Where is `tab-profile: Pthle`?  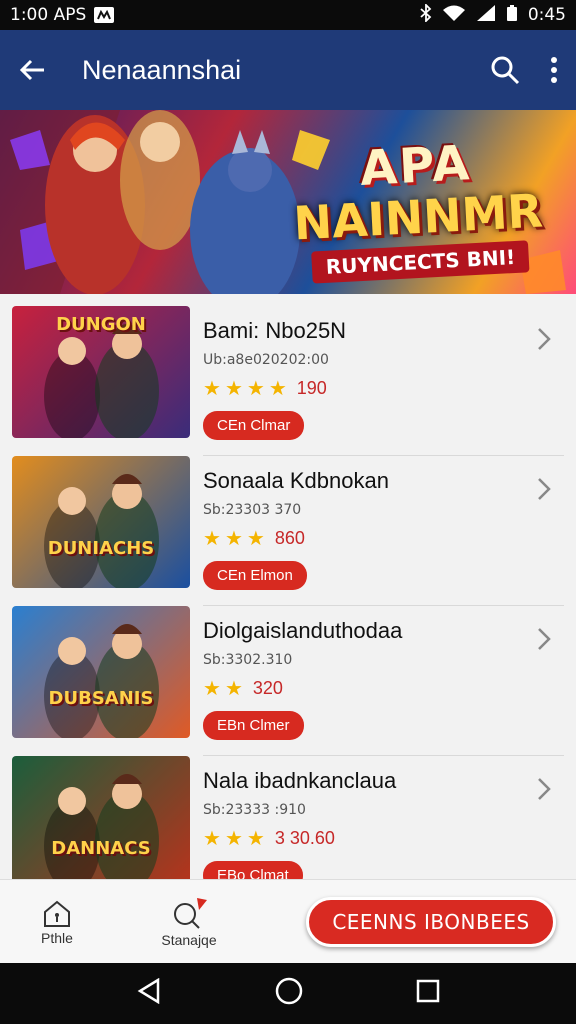 tab-profile: Pthle is located at coordinates (57, 922).